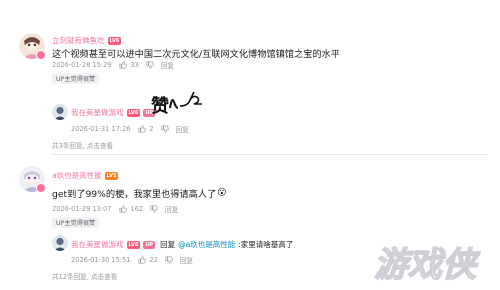 Image resolution: width=500 pixels, height=290 pixels. I want to click on comment-2-up-liked-tag: UP主觉得很赞, so click(76, 222).